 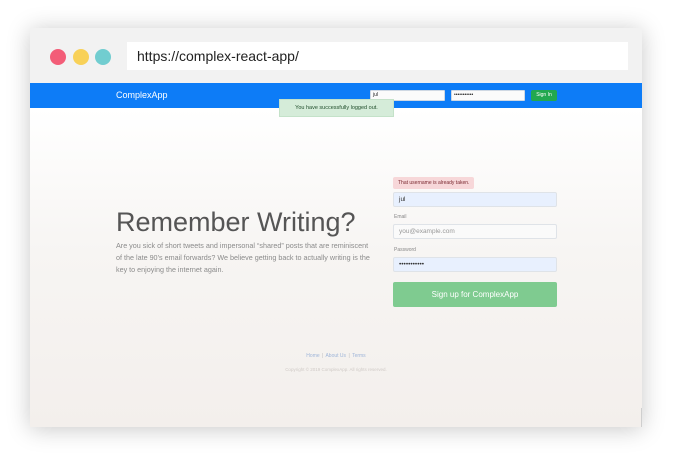 I want to click on email-label: Email, so click(x=400, y=217).